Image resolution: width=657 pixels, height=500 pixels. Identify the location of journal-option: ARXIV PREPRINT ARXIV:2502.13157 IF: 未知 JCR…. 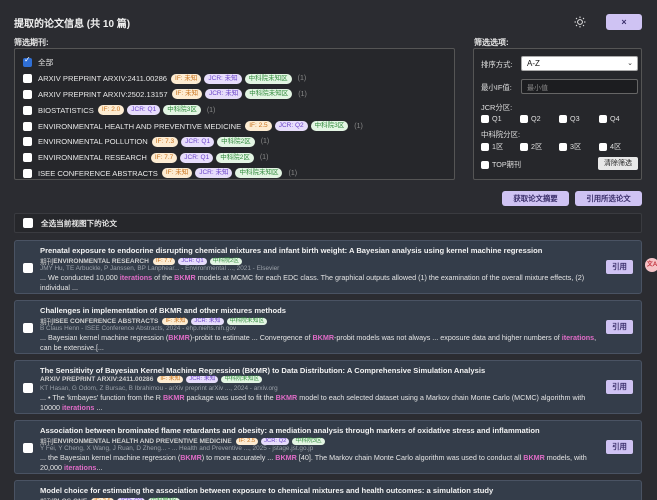
(234, 95).